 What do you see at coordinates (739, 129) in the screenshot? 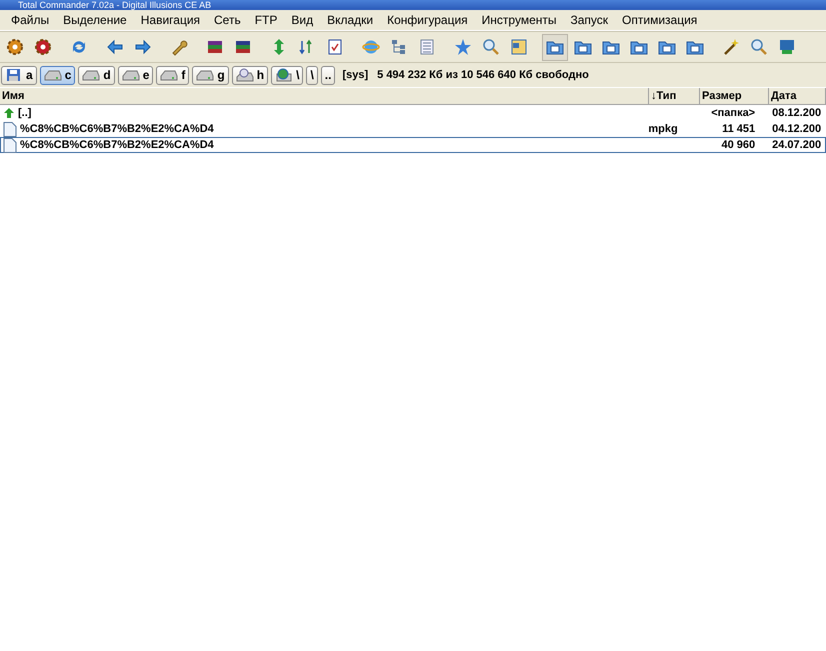
I see `file-size: 11 451` at bounding box center [739, 129].